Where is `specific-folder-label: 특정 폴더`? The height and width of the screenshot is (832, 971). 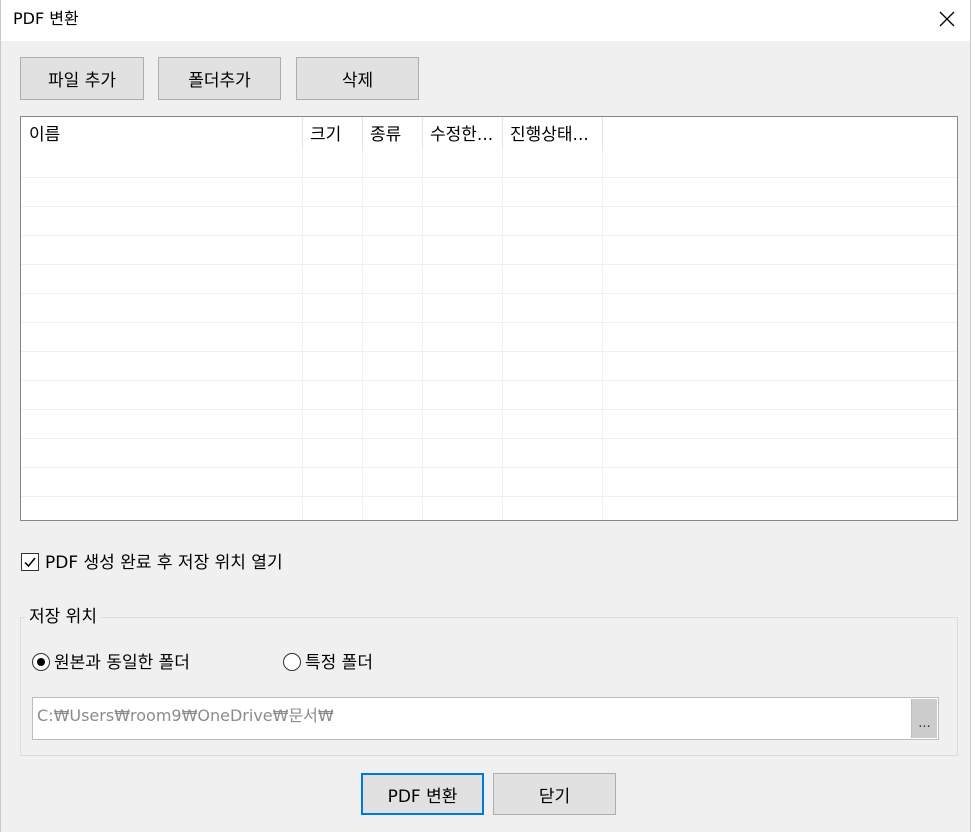
specific-folder-label: 특정 폴더 is located at coordinates (339, 663).